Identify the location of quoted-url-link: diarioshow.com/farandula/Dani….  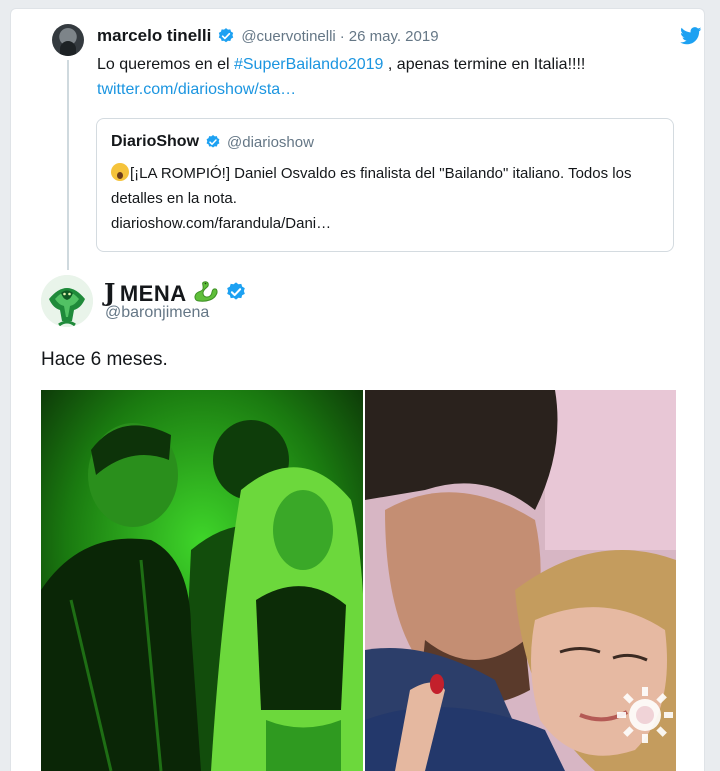
(221, 223).